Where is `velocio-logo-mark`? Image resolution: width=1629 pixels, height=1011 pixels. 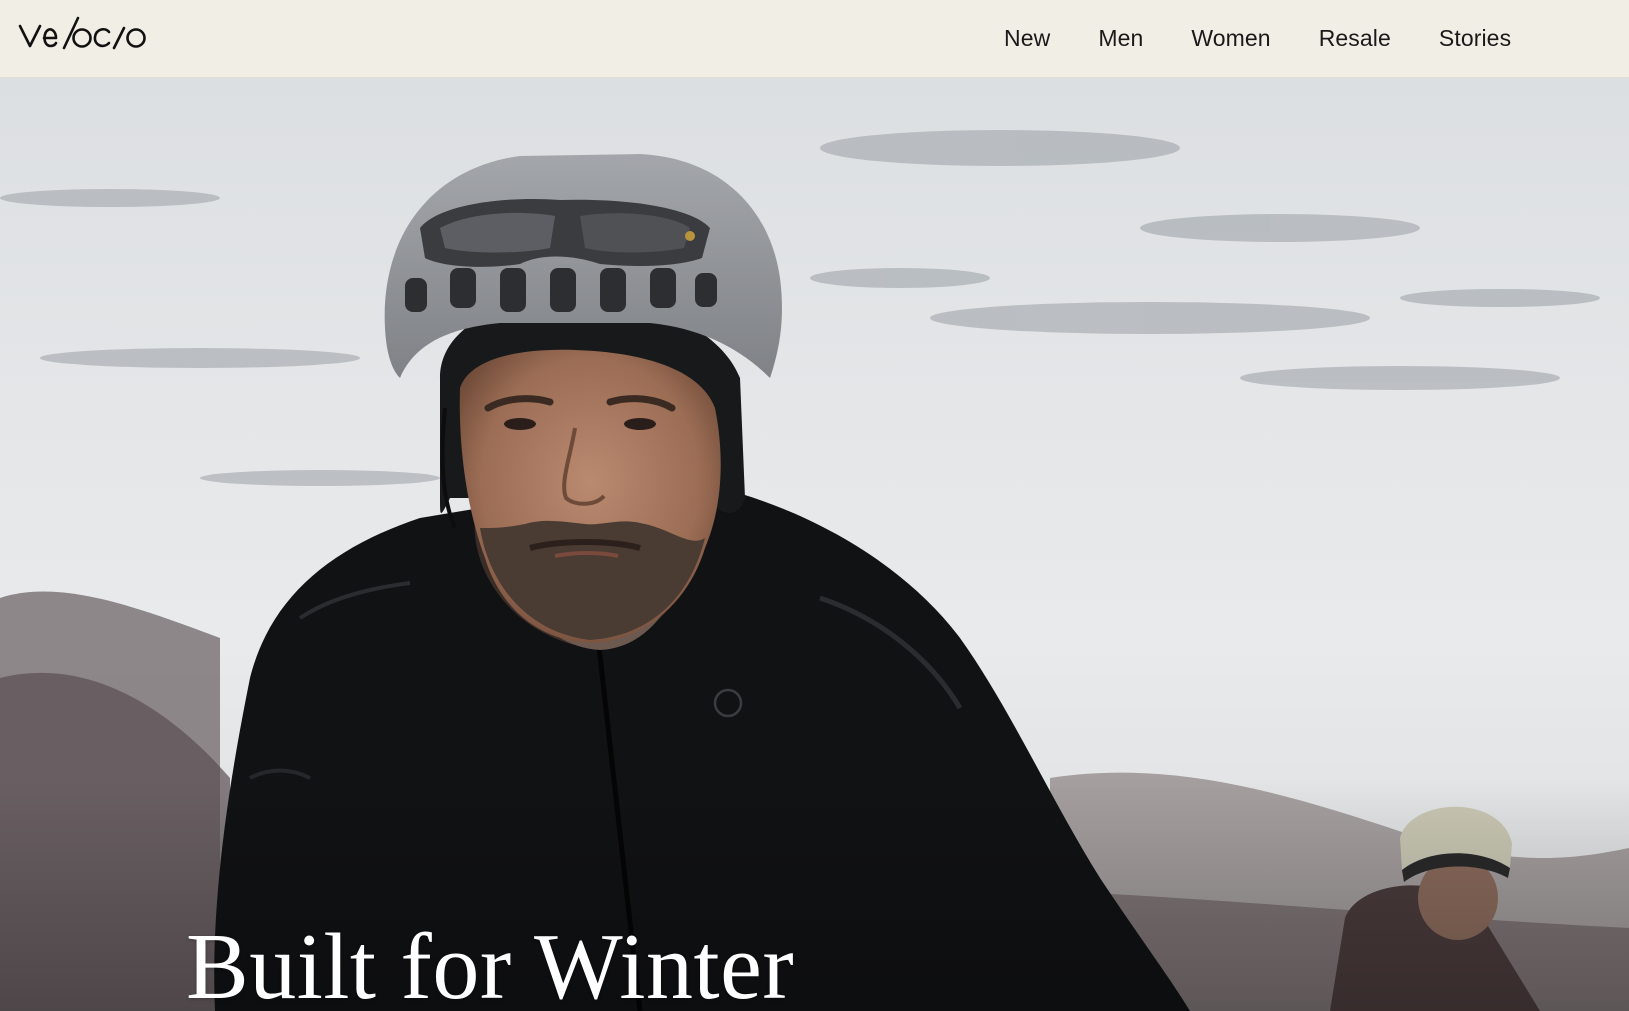 velocio-logo-mark is located at coordinates (82, 33).